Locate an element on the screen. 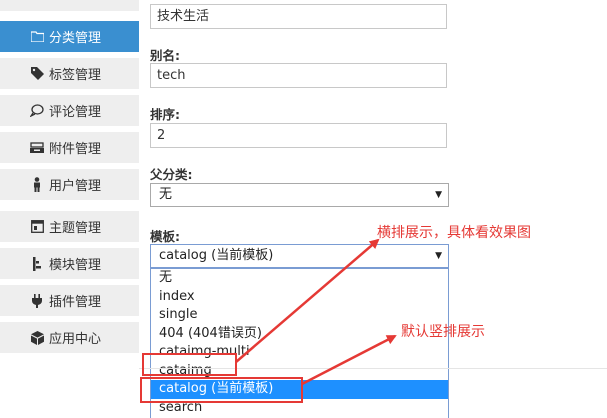 This screenshot has height=418, width=607. sidebar-item-modules: 模块管理 is located at coordinates (69, 263).